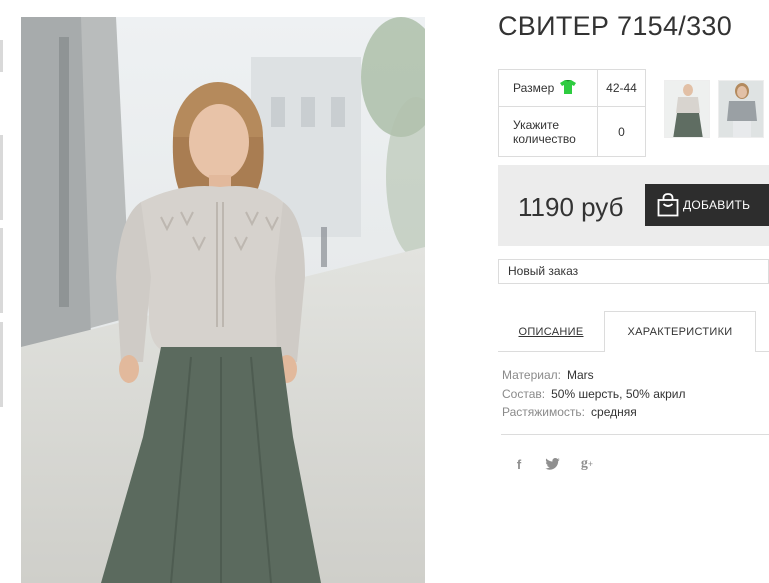 Image resolution: width=769 pixels, height=583 pixels. Describe the element at coordinates (534, 88) in the screenshot. I see `size-label: Размер` at that location.